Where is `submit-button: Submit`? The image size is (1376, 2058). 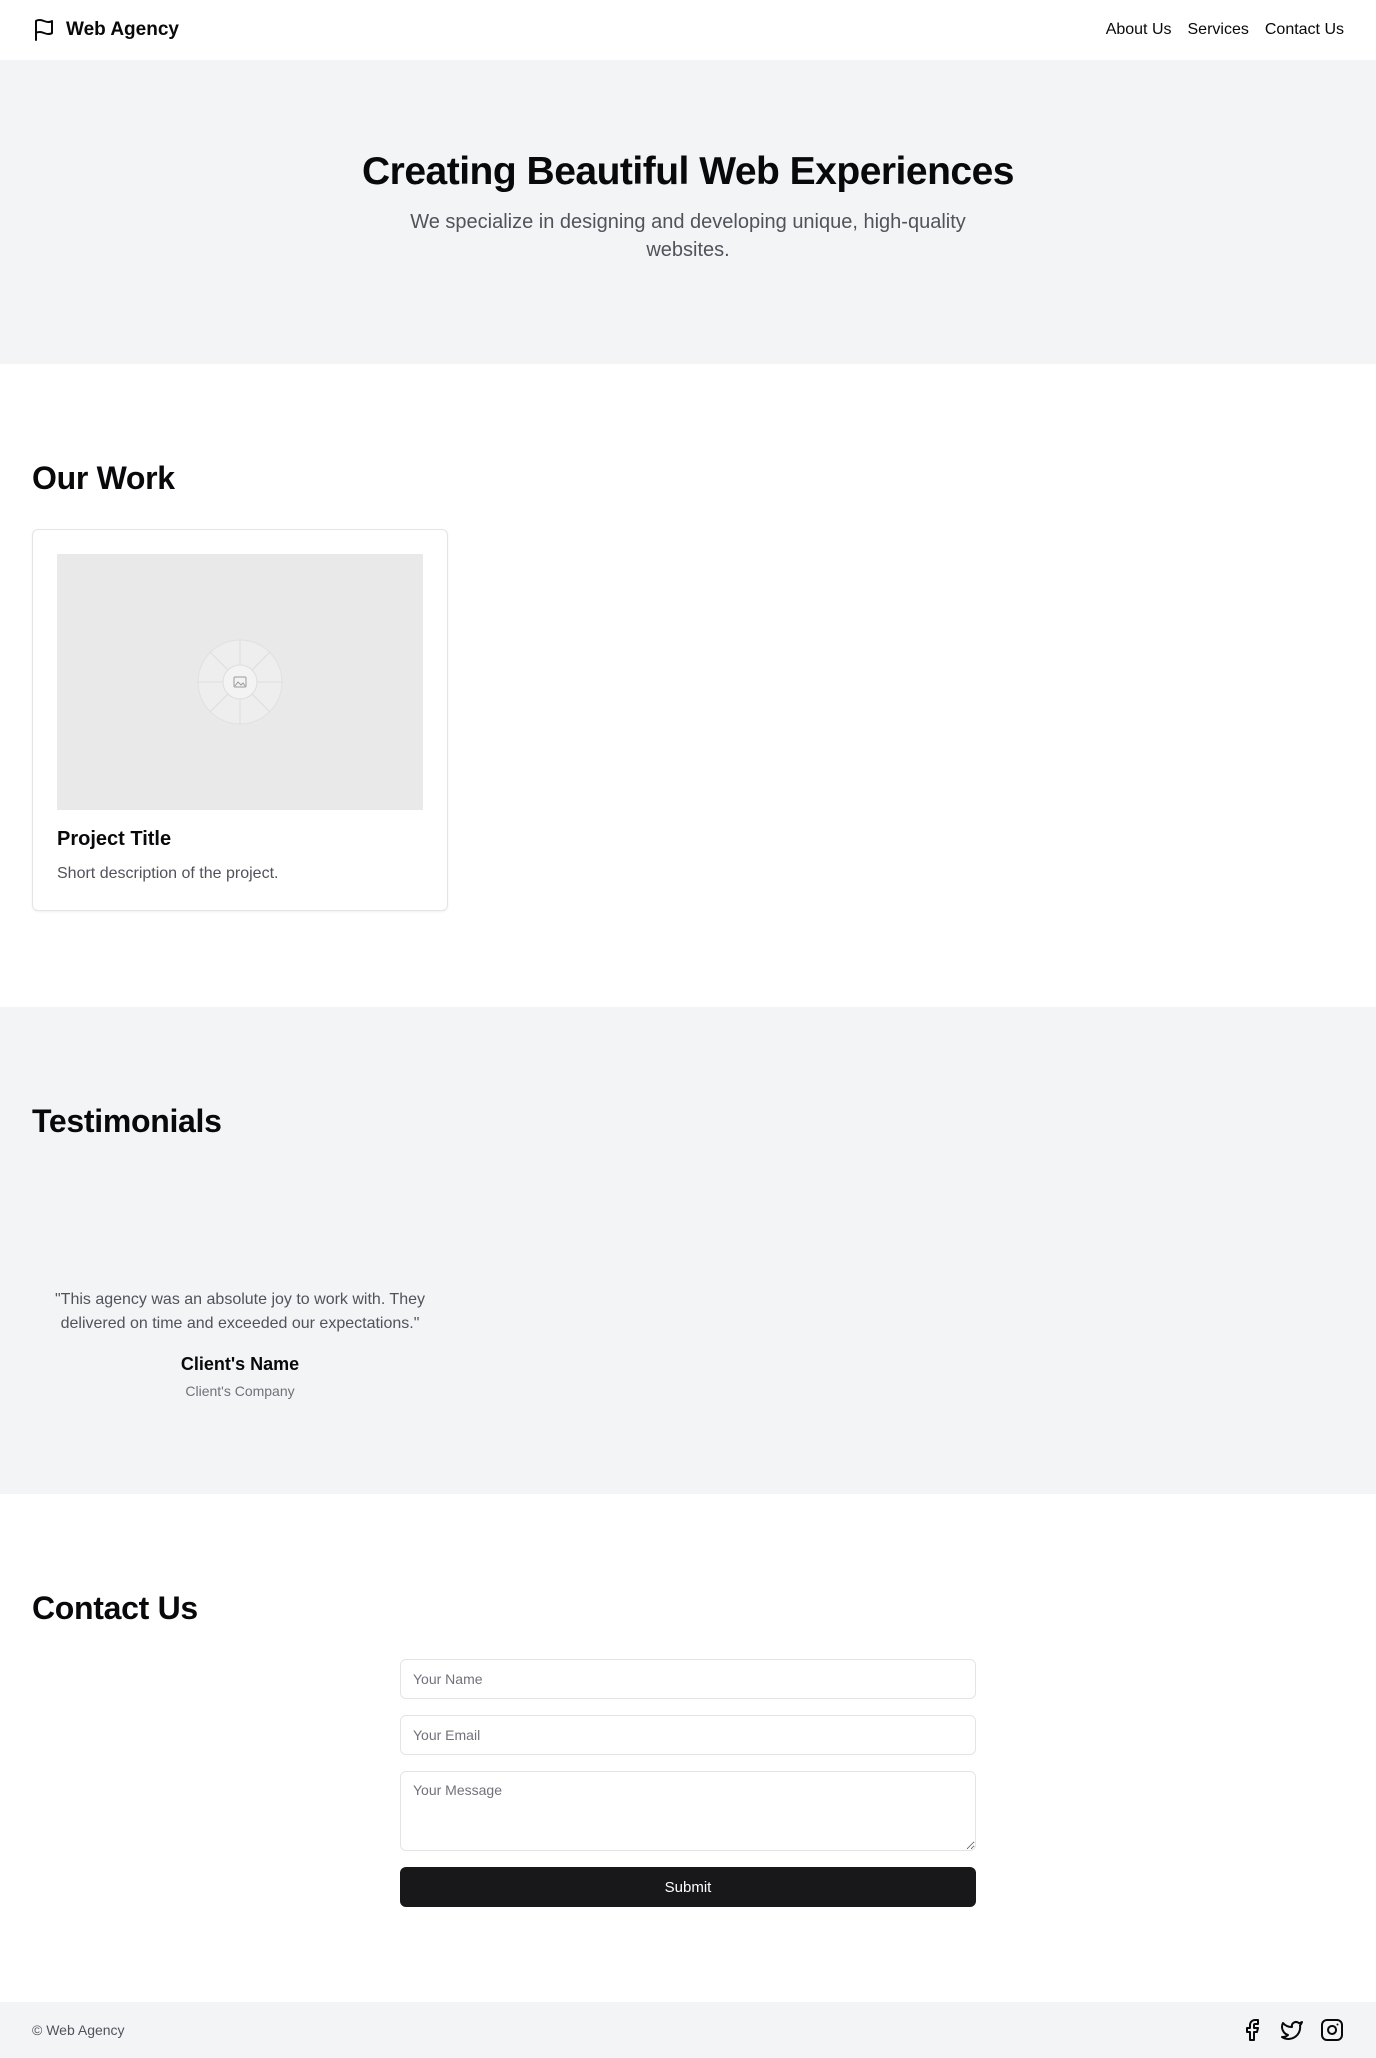 submit-button: Submit is located at coordinates (688, 1887).